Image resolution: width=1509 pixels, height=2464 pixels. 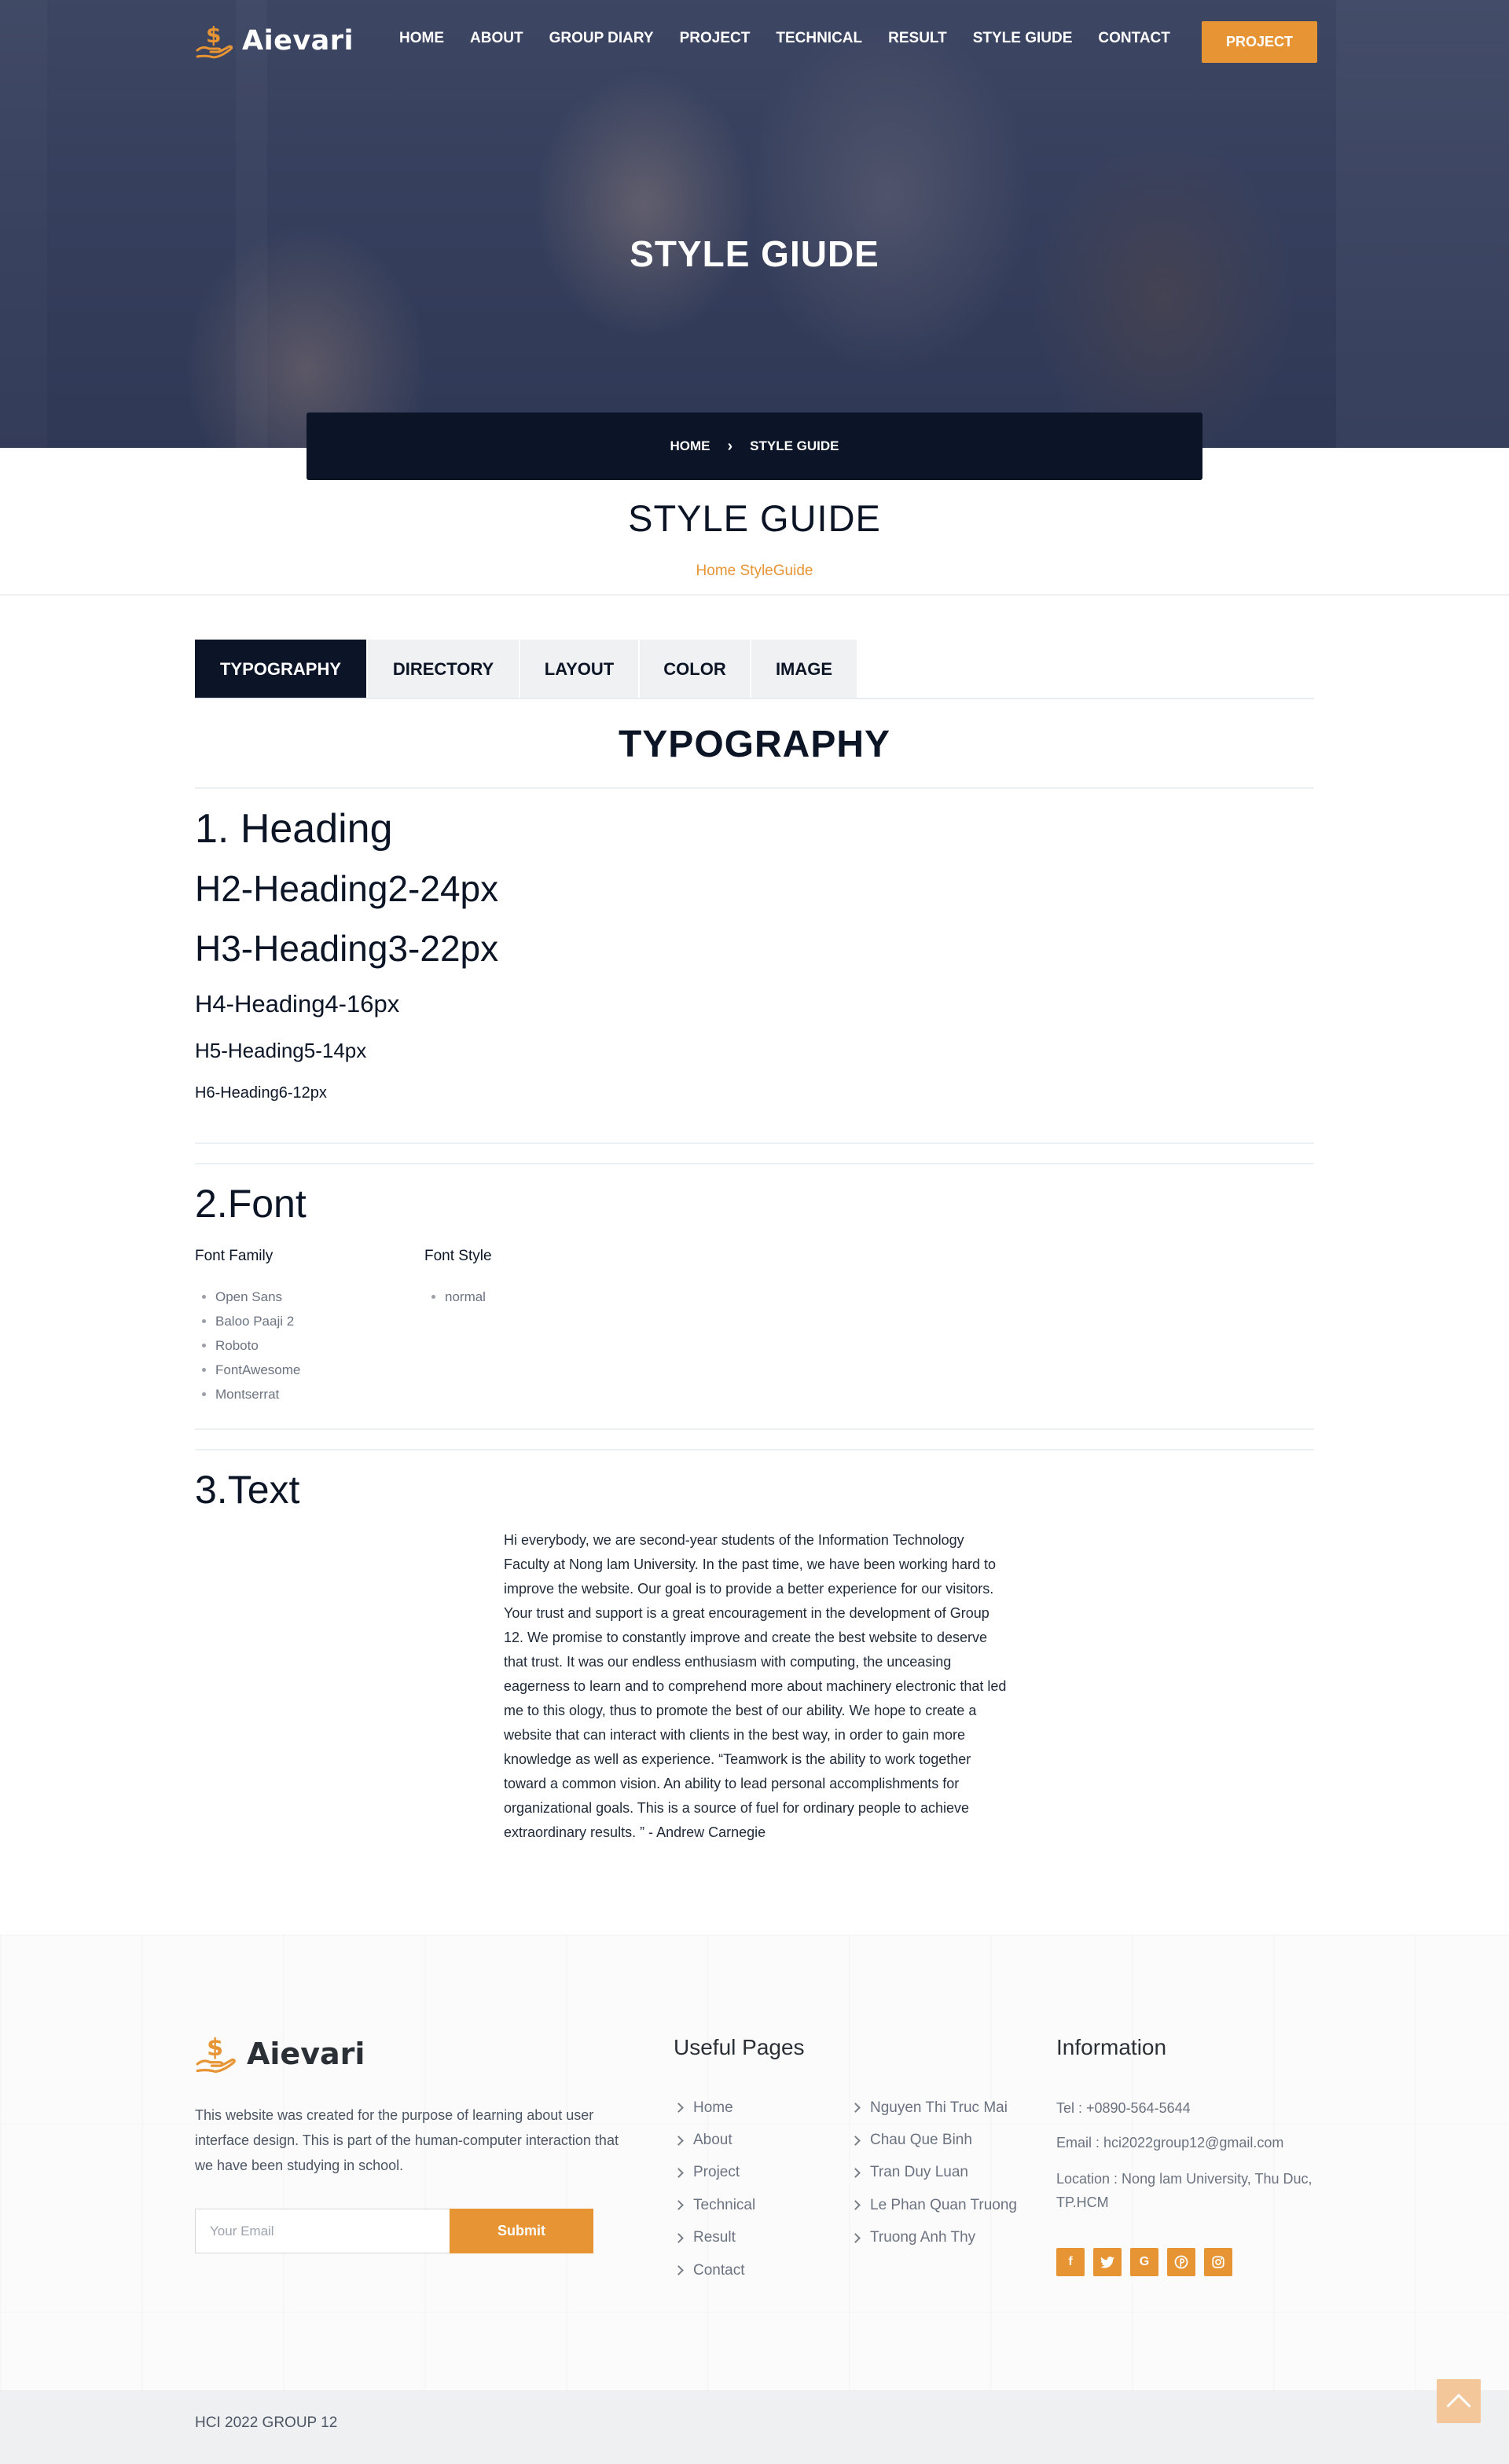 I want to click on breadcrumb-home: HOME, so click(x=690, y=446).